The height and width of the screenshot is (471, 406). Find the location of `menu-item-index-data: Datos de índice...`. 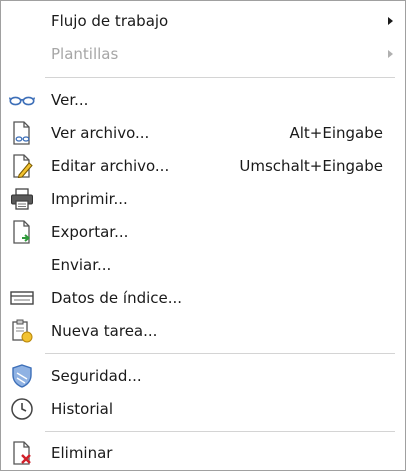

menu-item-index-data: Datos de índice... is located at coordinates (203, 298).